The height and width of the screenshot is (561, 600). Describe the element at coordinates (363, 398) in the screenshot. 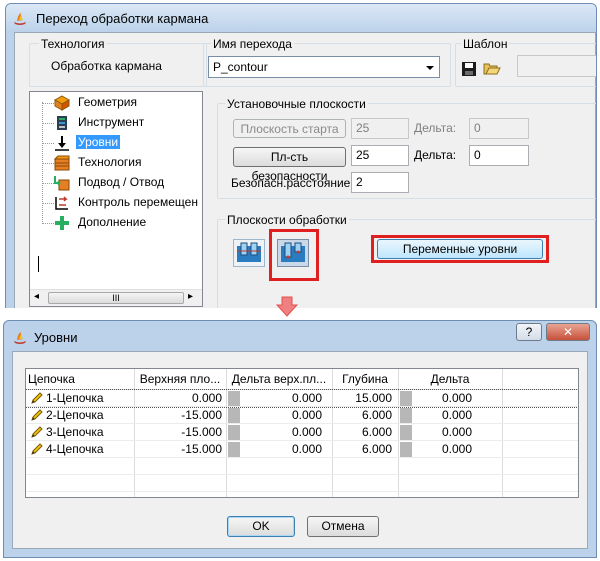

I see `cell-depth: 15.000` at that location.